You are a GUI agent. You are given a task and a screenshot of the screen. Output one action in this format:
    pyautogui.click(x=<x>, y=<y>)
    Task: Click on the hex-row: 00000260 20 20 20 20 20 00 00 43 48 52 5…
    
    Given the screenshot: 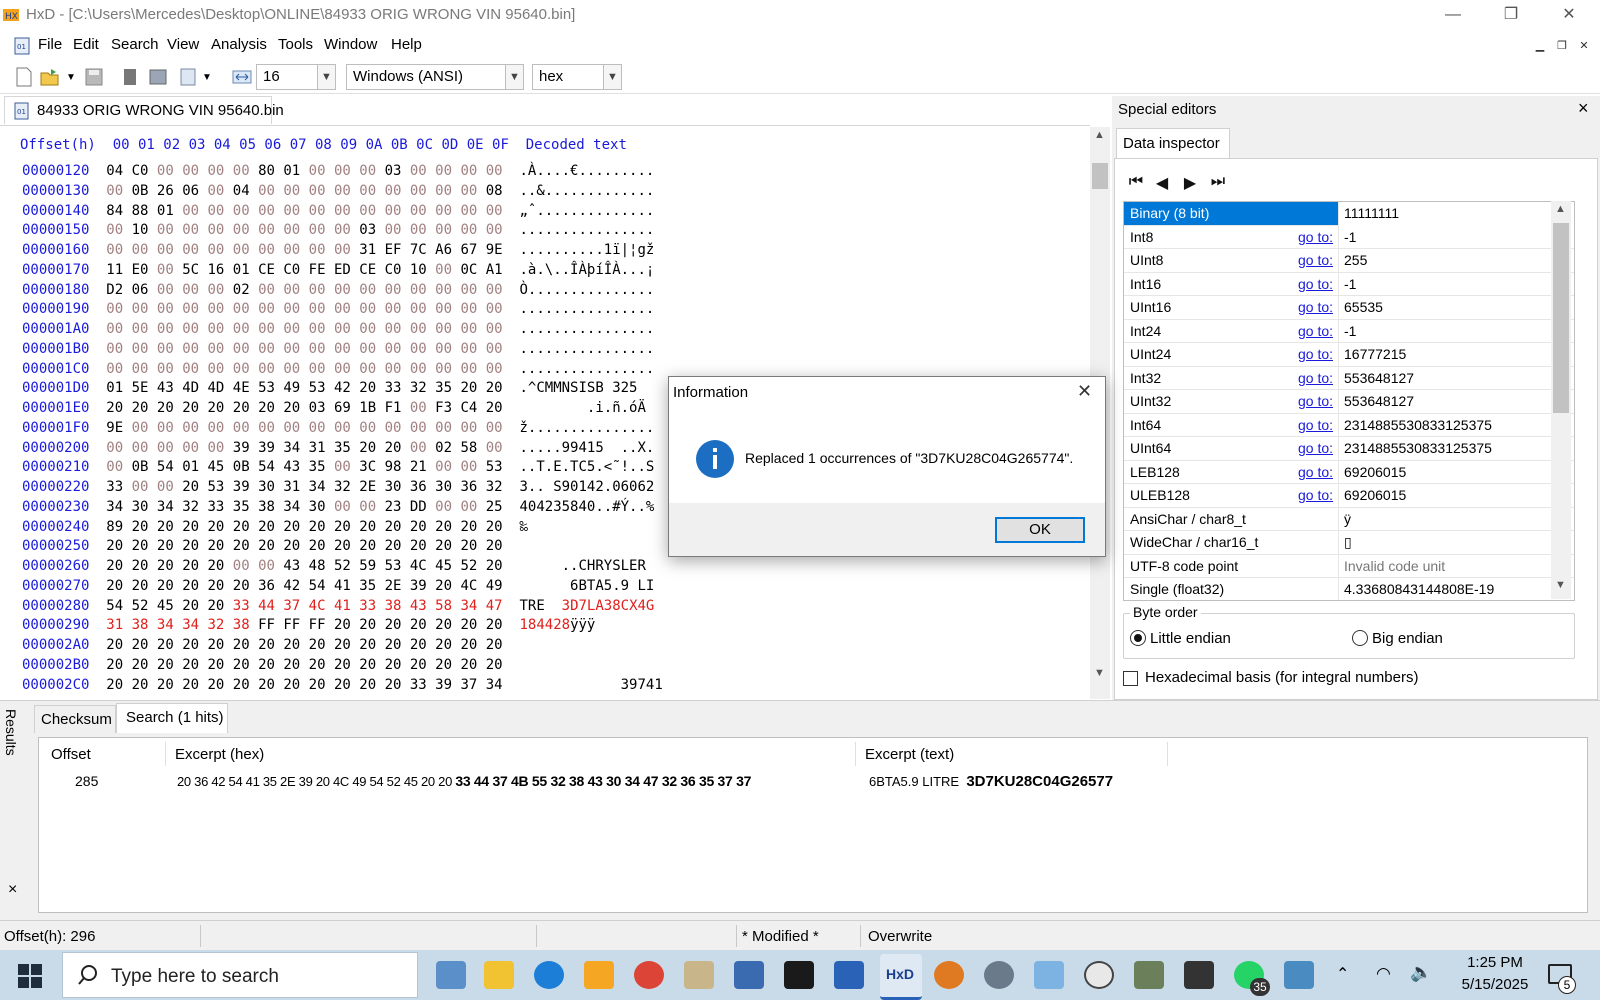 What is the action you would take?
    pyautogui.click(x=342, y=567)
    